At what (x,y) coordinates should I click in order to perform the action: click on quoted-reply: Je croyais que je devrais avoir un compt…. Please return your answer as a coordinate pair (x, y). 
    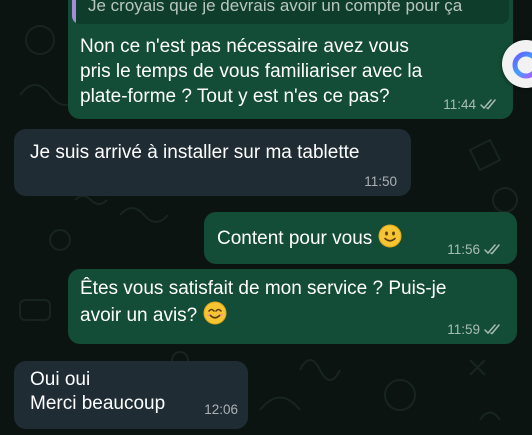
    Looking at the image, I should click on (290, 12).